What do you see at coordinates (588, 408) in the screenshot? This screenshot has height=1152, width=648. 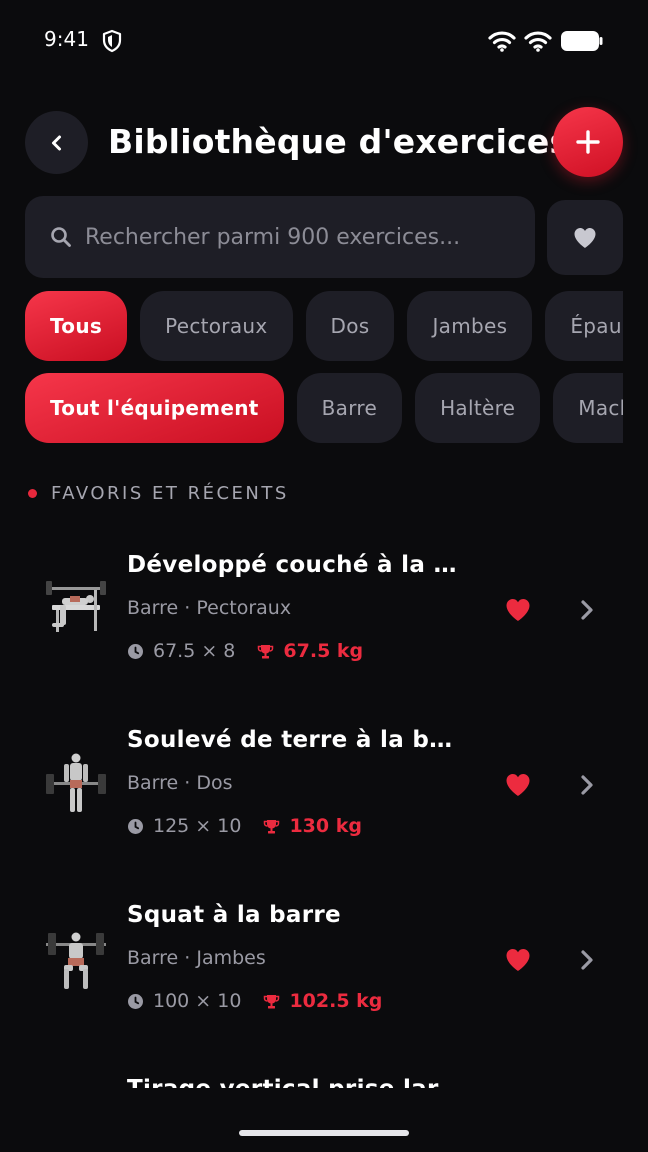 I see `chip-equipment-machine: Machine` at bounding box center [588, 408].